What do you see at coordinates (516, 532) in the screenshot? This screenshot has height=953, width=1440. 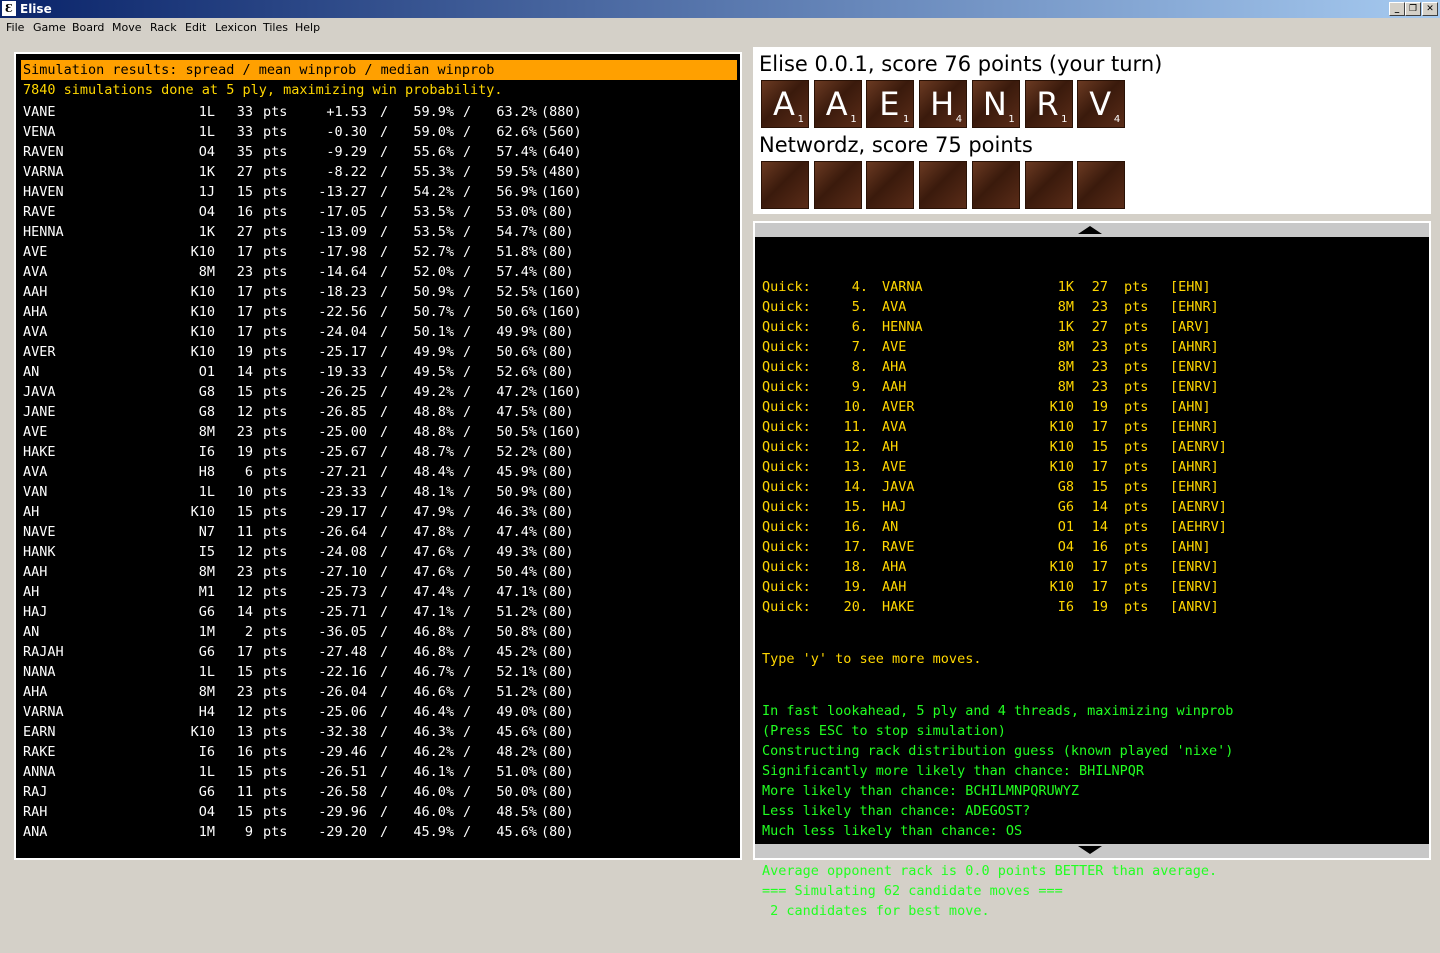 I see `median-winprob: 47.4%` at bounding box center [516, 532].